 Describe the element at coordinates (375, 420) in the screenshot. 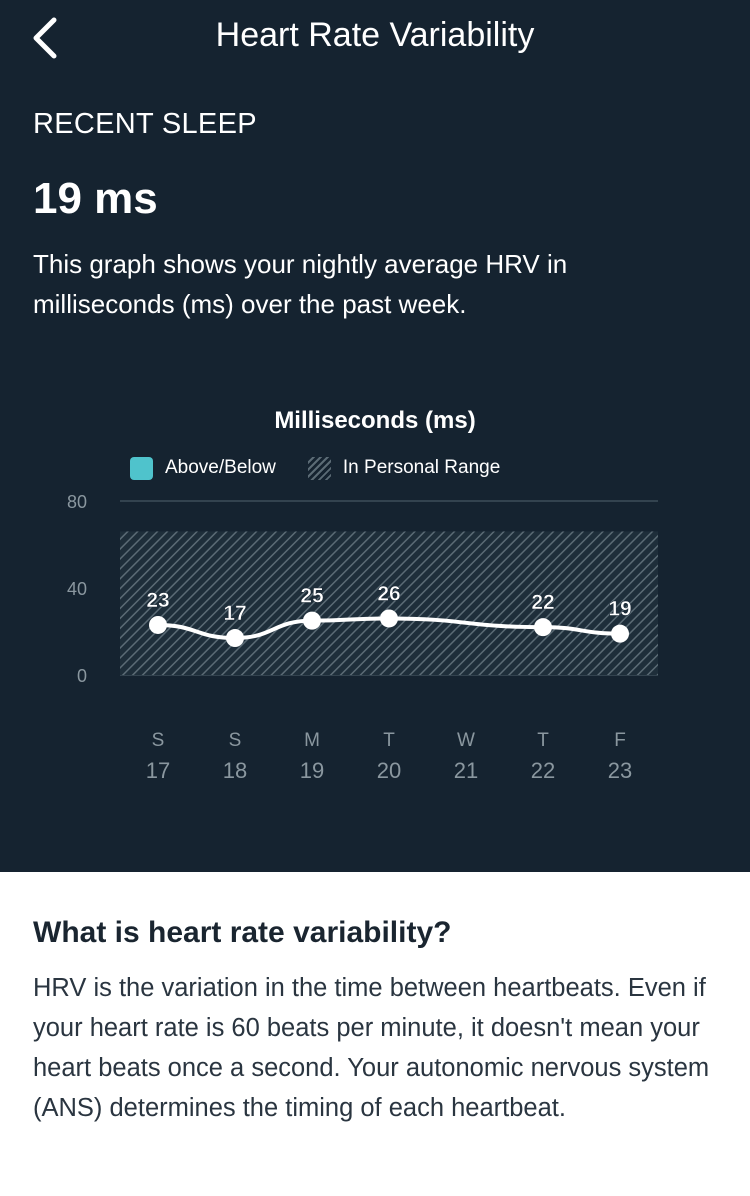

I see `chart-title: Milliseconds (ms)` at that location.